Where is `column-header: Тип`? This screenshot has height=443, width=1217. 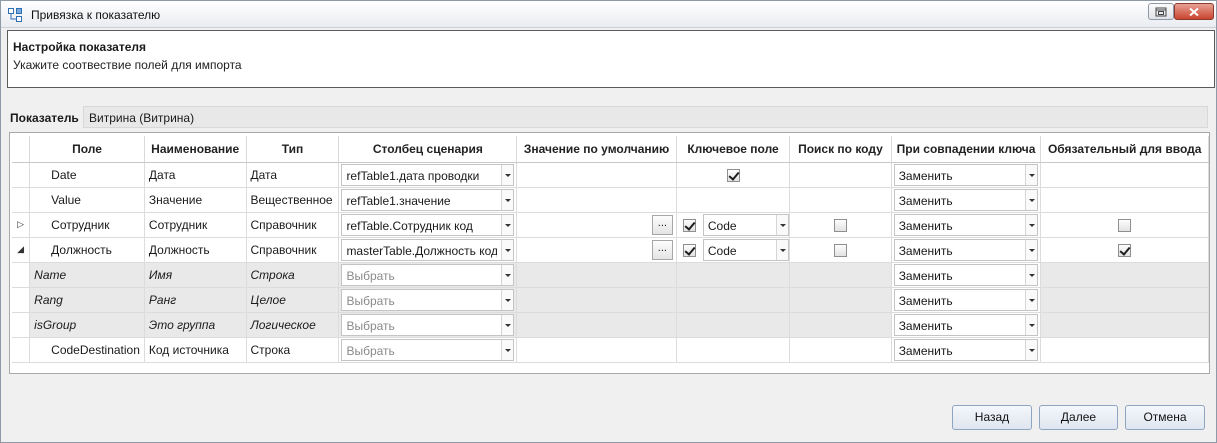 column-header: Тип is located at coordinates (293, 149).